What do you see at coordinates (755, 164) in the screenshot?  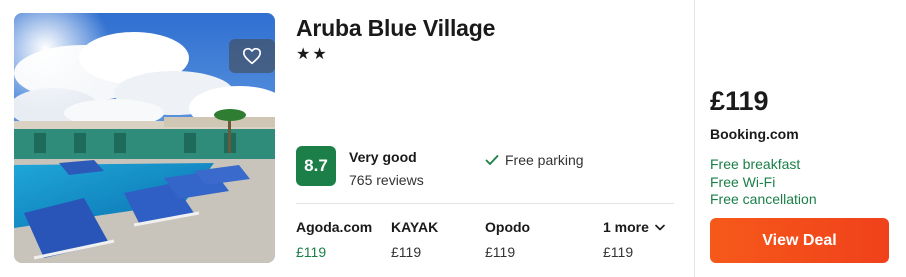 I see `perk-free-breakfast: Free breakfast` at bounding box center [755, 164].